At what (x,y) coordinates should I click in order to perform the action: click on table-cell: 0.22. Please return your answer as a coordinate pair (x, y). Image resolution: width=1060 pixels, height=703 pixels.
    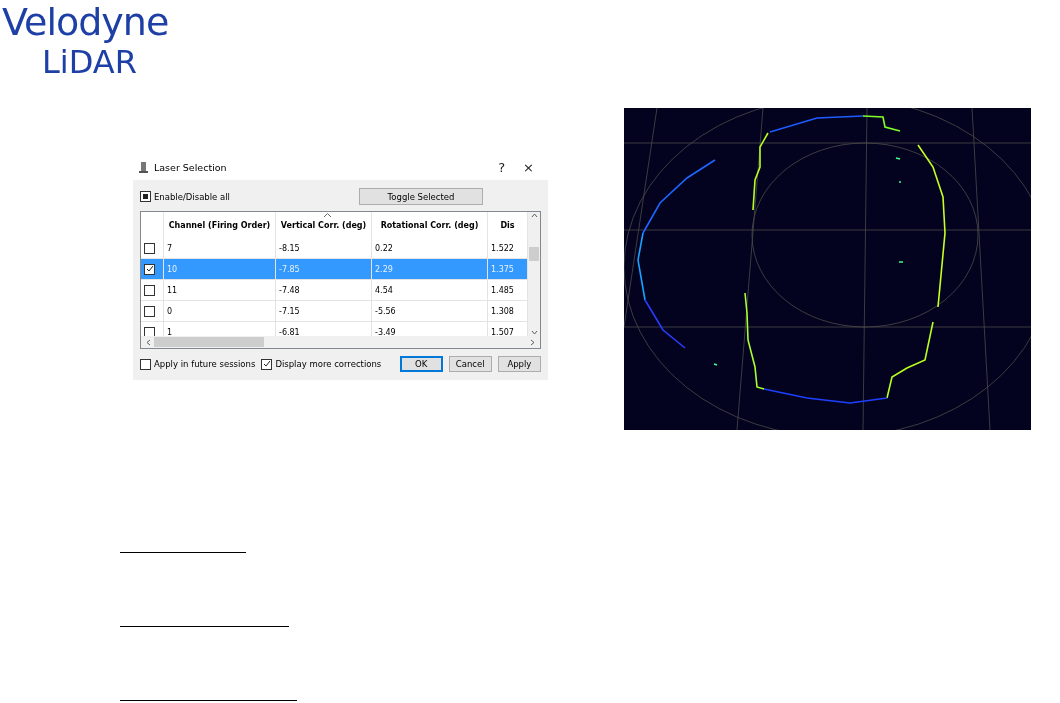
    Looking at the image, I should click on (430, 248).